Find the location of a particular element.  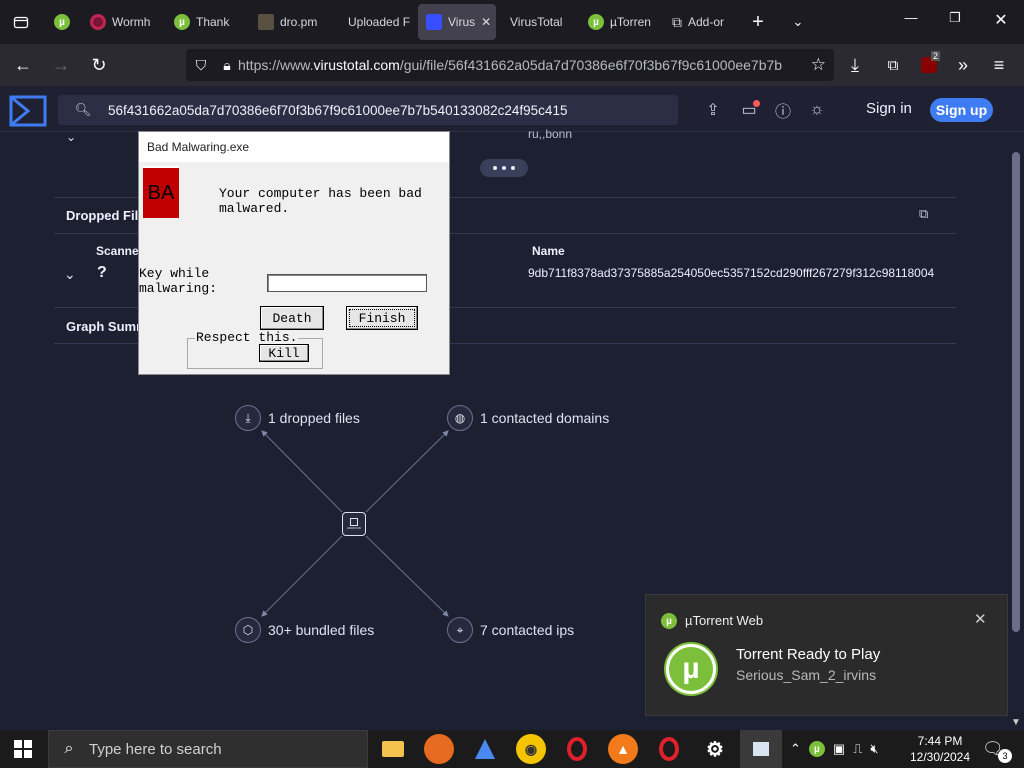

package-icon: ⬡ is located at coordinates (248, 630).